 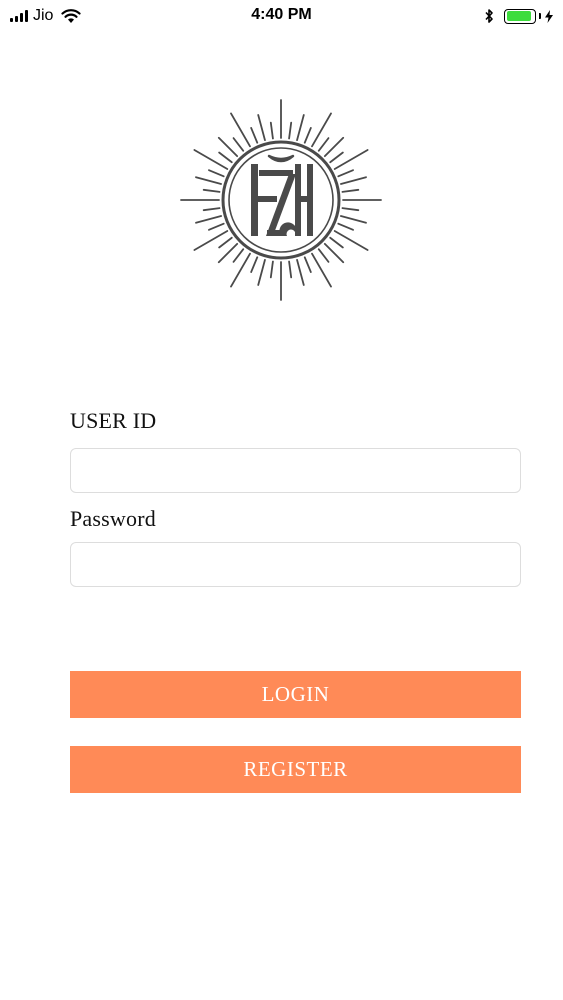 What do you see at coordinates (540, 16) in the screenshot?
I see `battery-nub` at bounding box center [540, 16].